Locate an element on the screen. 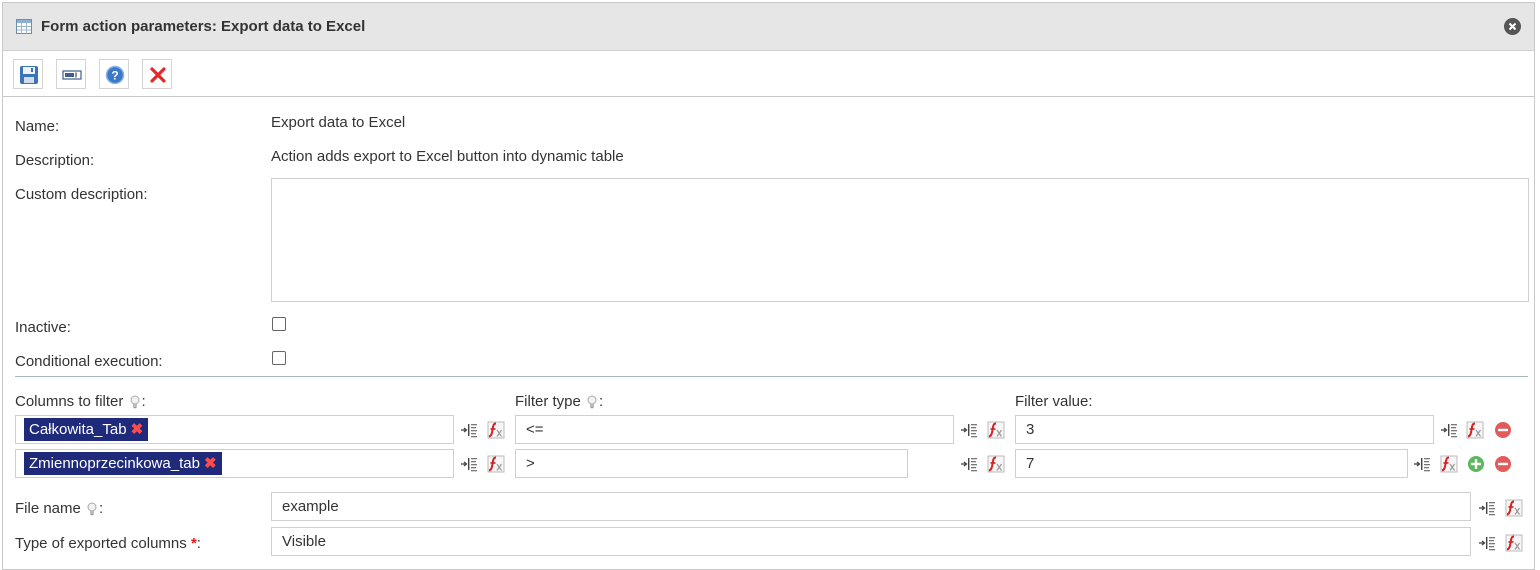 This screenshot has height=570, width=1540. rename-button is located at coordinates (71, 74).